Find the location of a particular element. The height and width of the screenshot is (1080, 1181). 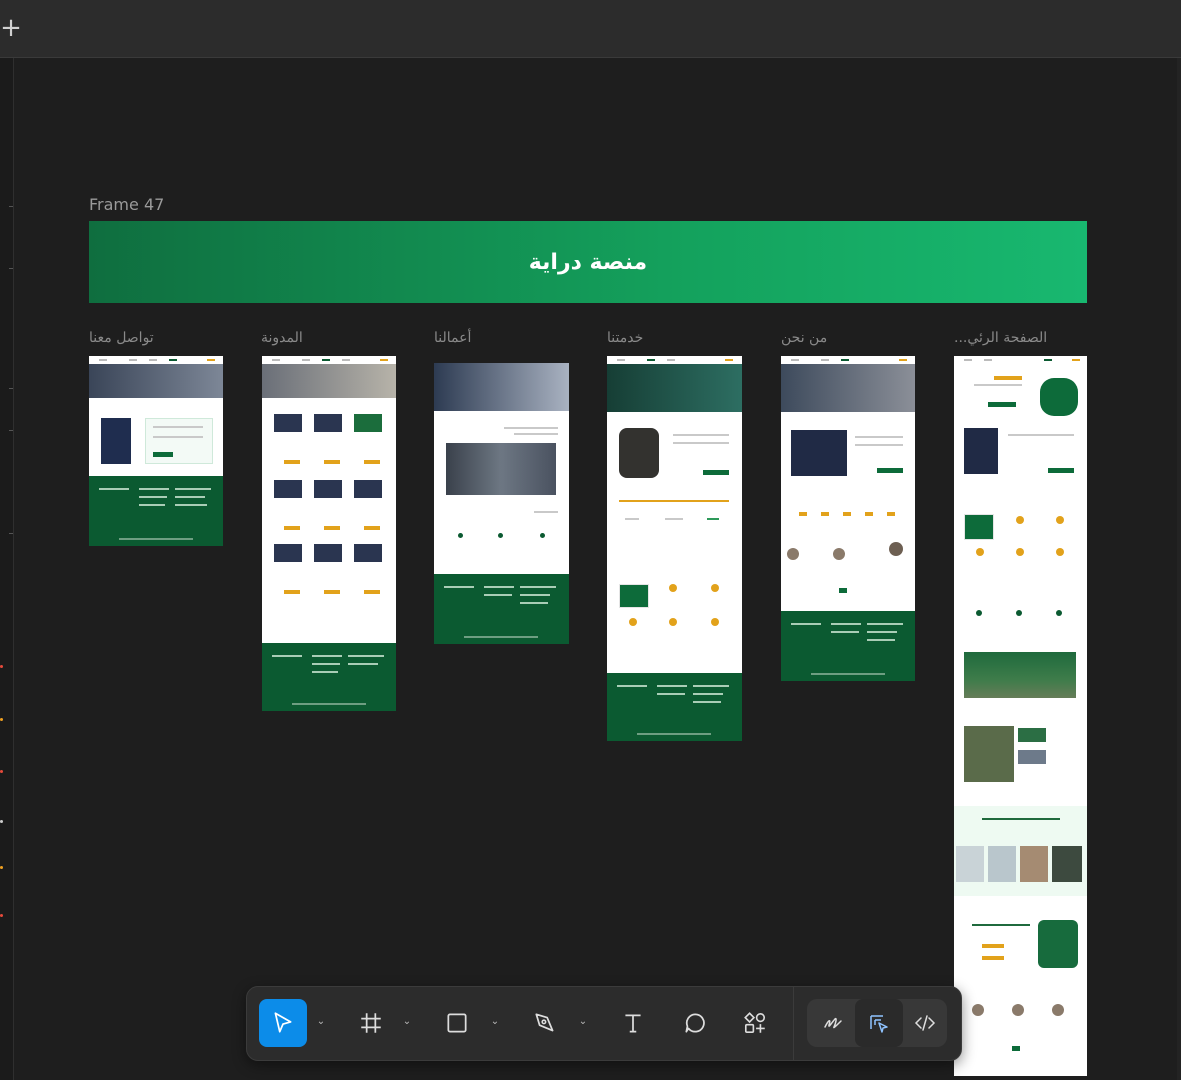

add-icon: + is located at coordinates (11, 28).